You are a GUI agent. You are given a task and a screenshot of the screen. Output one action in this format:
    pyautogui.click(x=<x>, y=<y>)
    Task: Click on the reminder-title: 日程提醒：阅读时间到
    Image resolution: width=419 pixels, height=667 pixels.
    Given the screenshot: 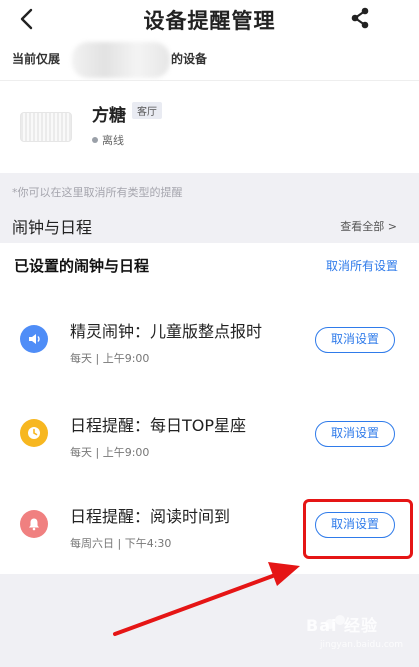 What is the action you would take?
    pyautogui.click(x=150, y=516)
    